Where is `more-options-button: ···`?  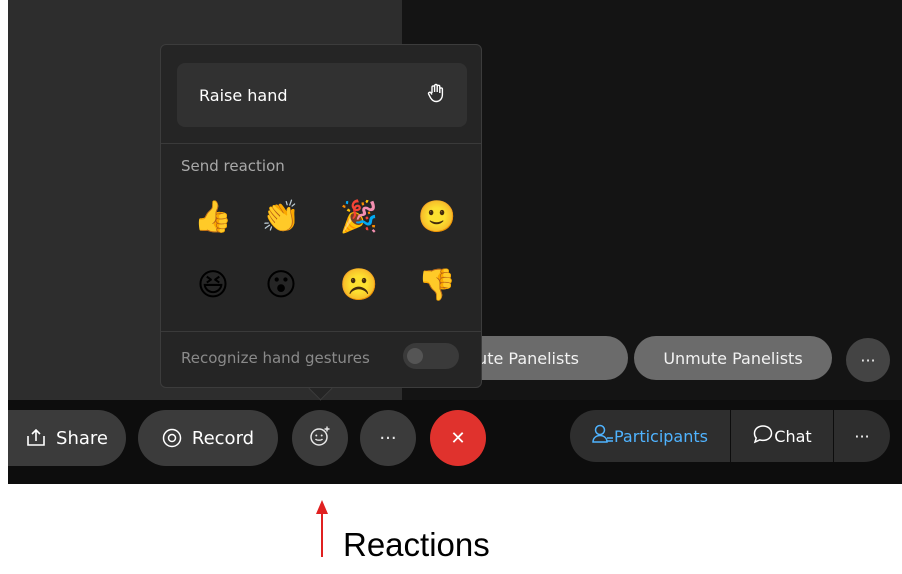
more-options-button: ··· is located at coordinates (388, 438).